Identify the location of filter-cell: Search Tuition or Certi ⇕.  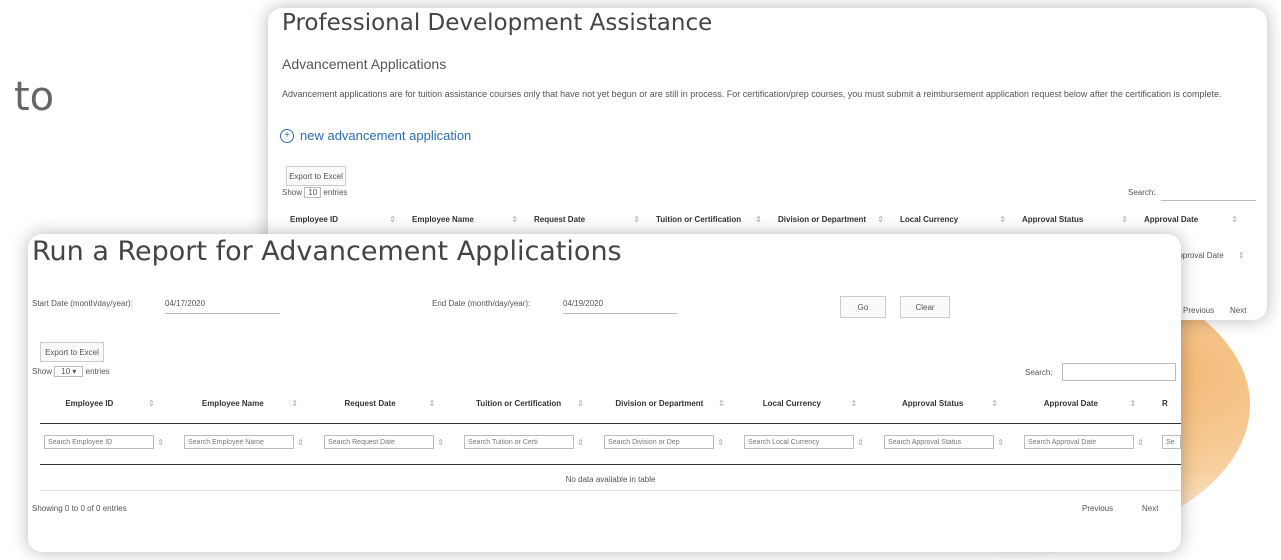
(518, 442).